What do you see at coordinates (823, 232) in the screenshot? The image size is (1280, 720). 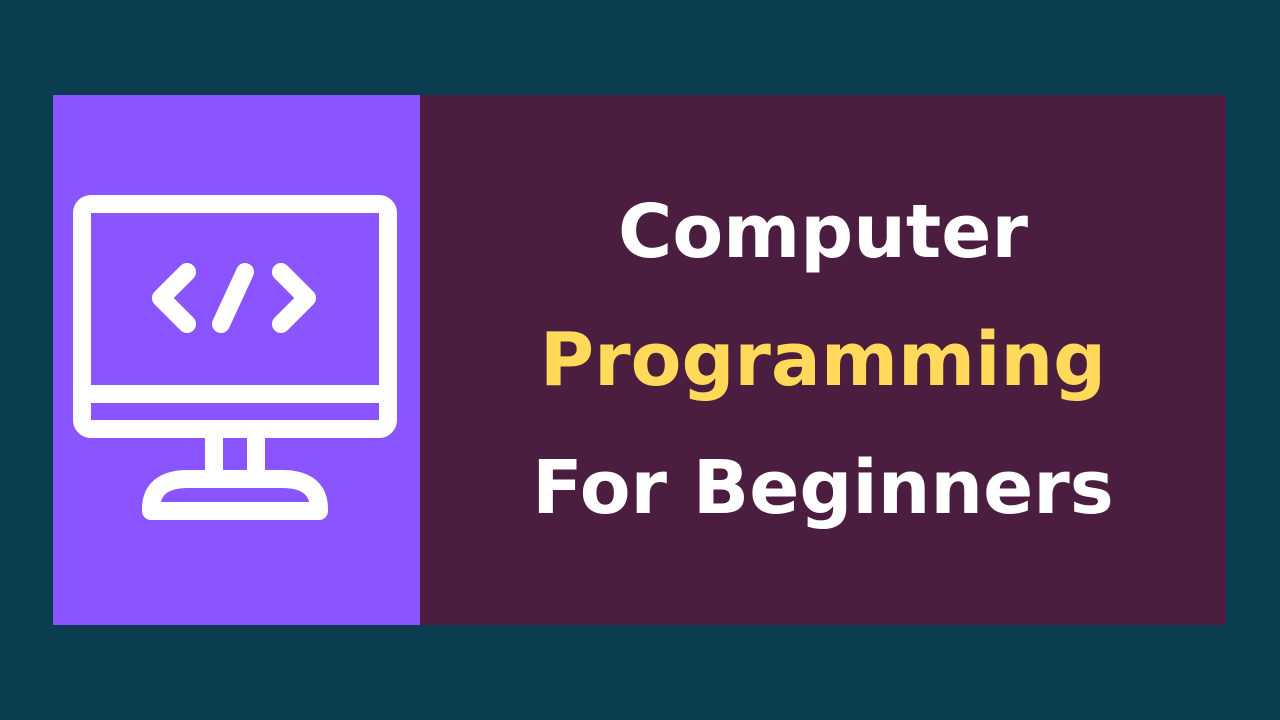 I see `title-line-computer: Computer` at bounding box center [823, 232].